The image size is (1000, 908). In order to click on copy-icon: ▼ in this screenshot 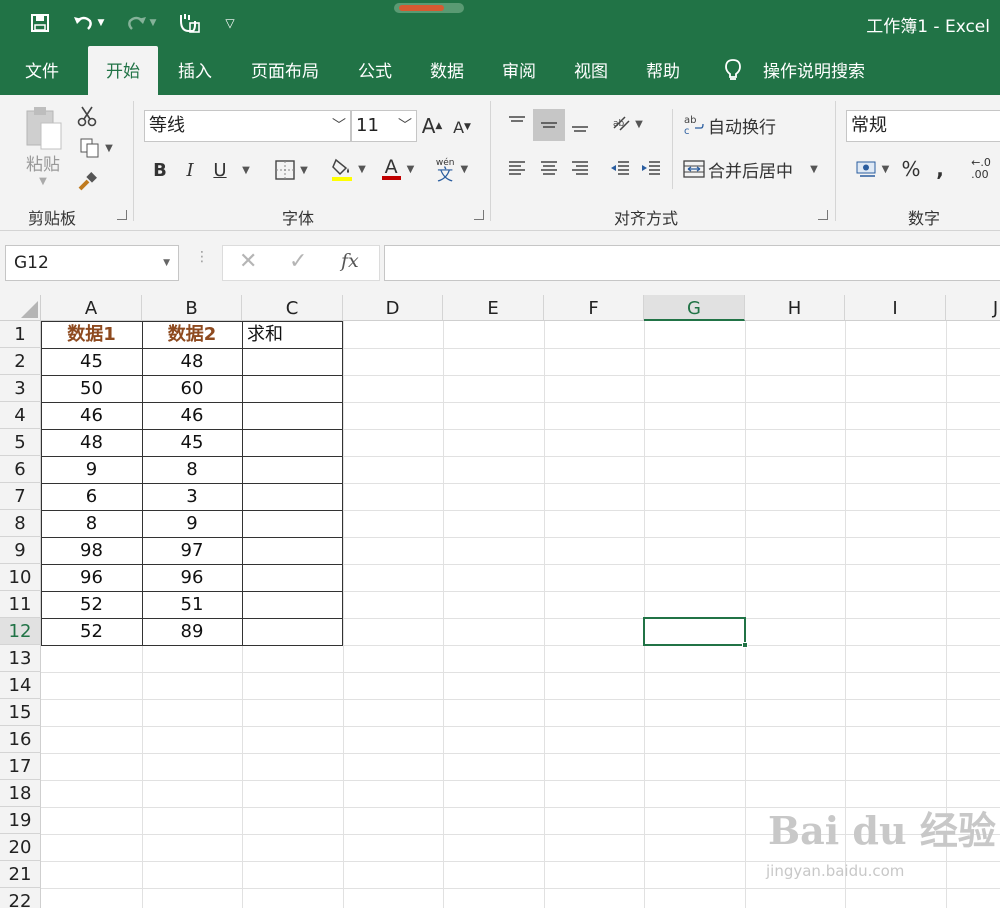, I will do `click(96, 148)`.